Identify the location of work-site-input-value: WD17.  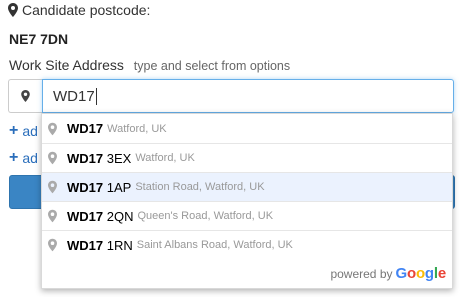
(74, 96).